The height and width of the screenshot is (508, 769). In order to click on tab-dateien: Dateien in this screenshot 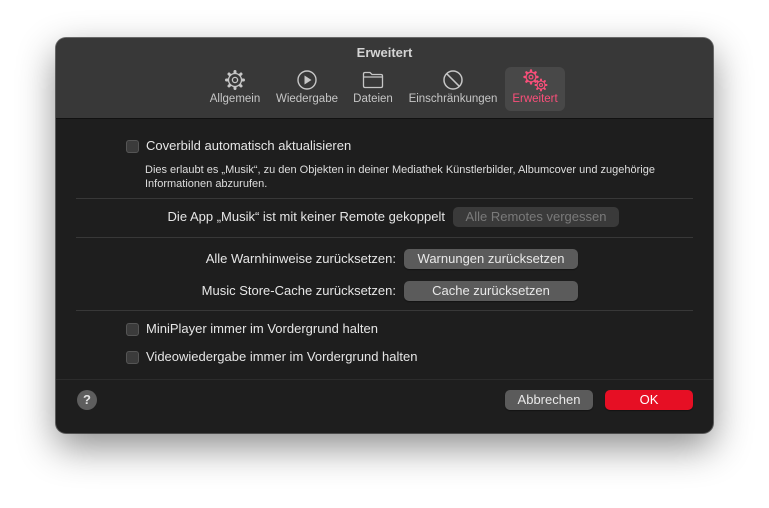, I will do `click(373, 89)`.